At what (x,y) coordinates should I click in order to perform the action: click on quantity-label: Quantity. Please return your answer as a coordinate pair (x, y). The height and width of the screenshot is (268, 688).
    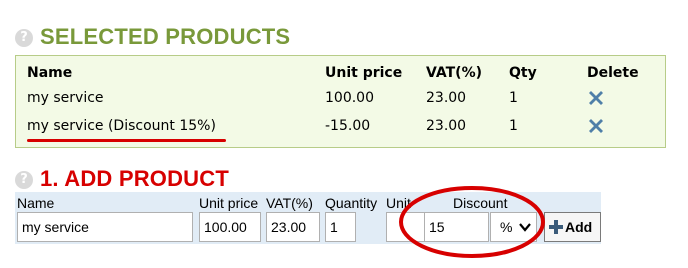
    Looking at the image, I should click on (351, 203).